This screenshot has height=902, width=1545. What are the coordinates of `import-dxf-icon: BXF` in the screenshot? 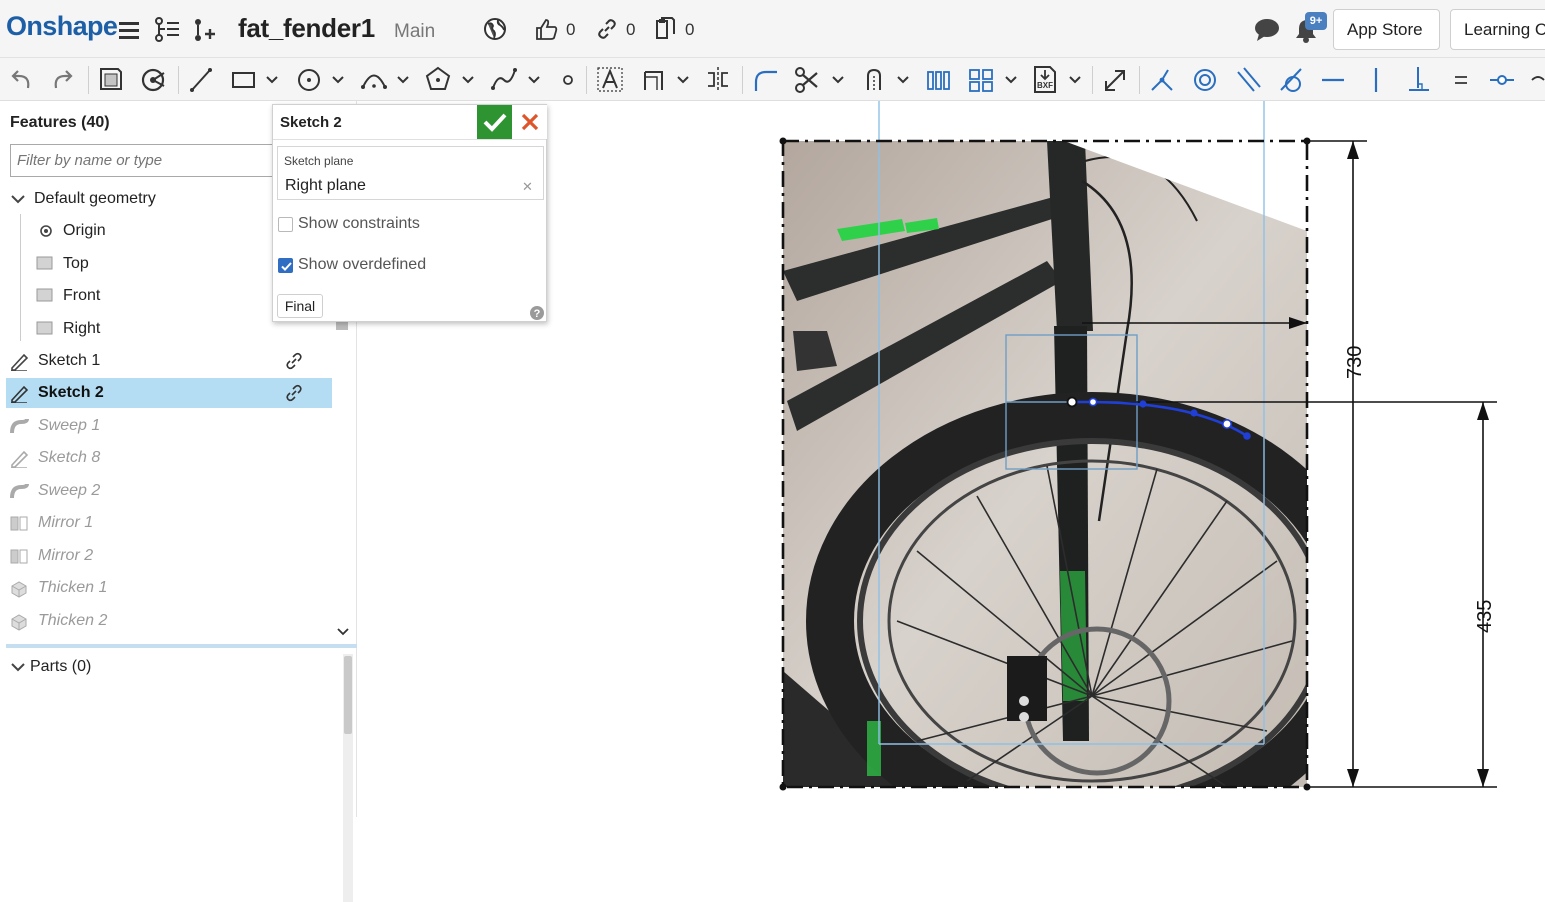 It's located at (1045, 79).